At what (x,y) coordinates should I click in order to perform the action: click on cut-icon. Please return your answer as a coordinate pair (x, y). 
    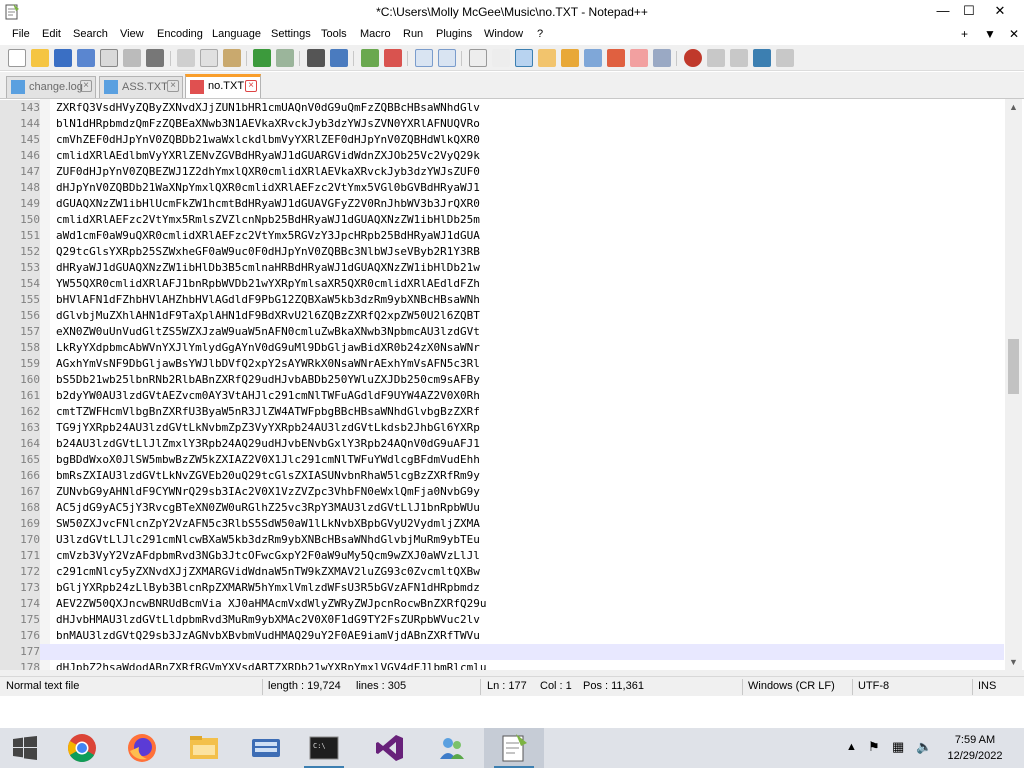
    Looking at the image, I should click on (186, 58).